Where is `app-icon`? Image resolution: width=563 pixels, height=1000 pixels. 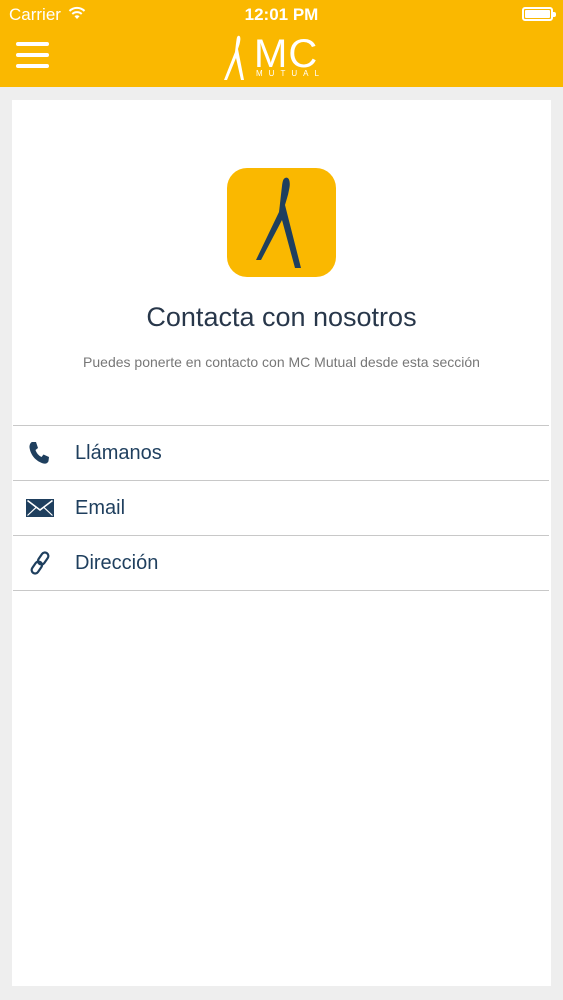
app-icon is located at coordinates (281, 222).